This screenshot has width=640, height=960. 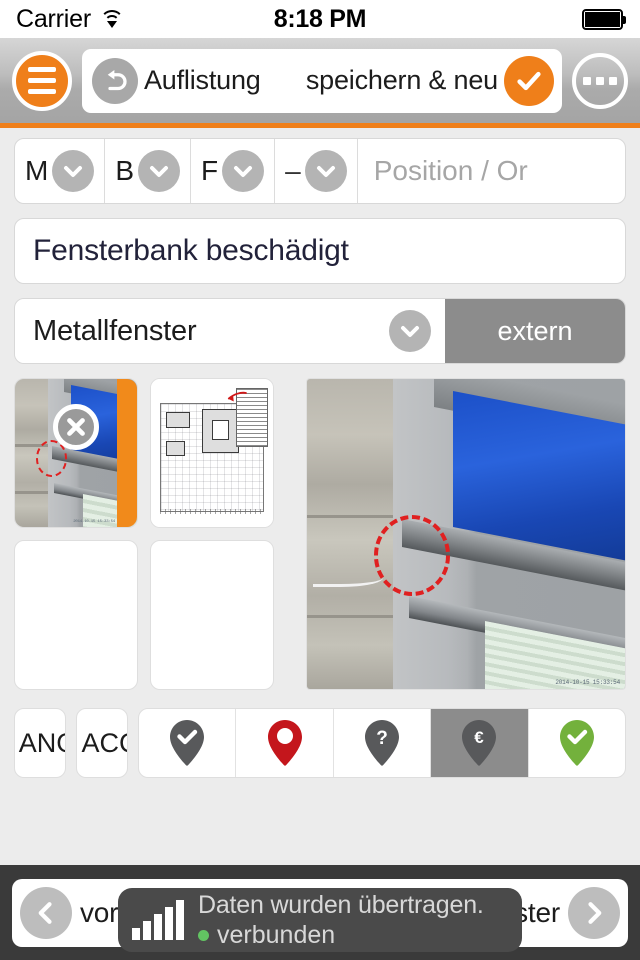 I want to click on location-segment-row: M B F – Position / Or, so click(x=320, y=171).